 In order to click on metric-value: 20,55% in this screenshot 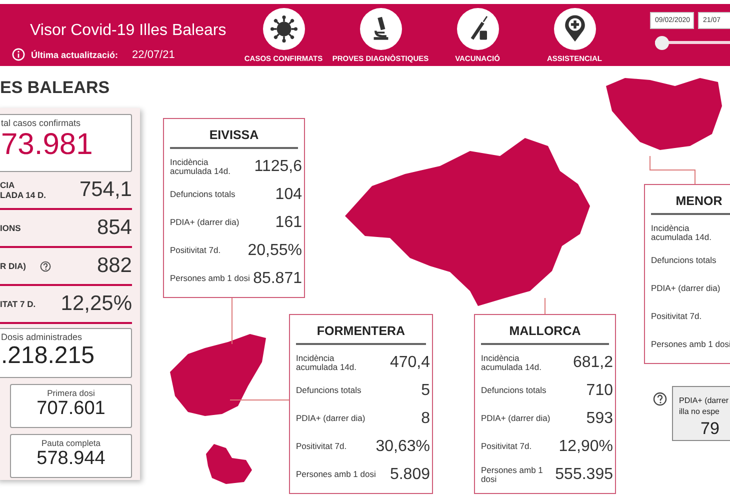, I will do `click(275, 251)`.